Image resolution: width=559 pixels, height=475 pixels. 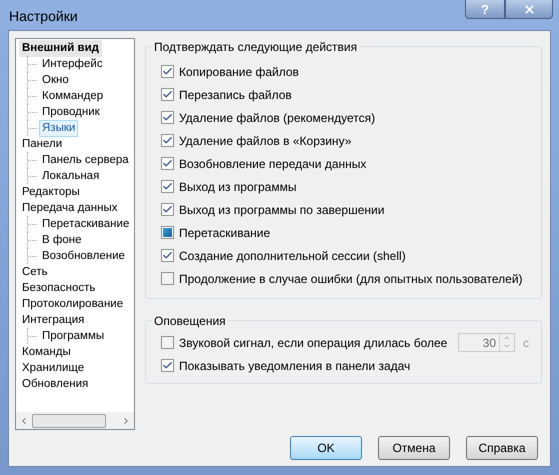 What do you see at coordinates (83, 256) in the screenshot?
I see `tree-item: Возобновление` at bounding box center [83, 256].